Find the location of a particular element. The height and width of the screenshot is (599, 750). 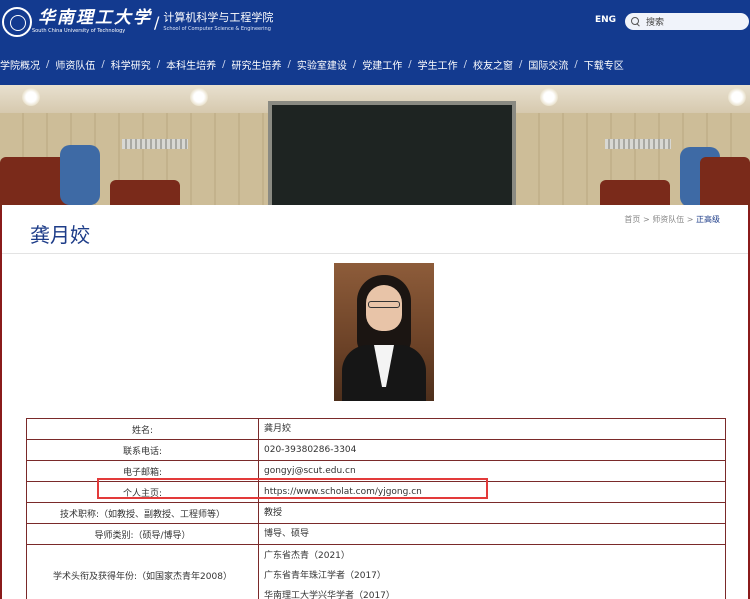

breadcrumb-current: 正高级 is located at coordinates (708, 219).